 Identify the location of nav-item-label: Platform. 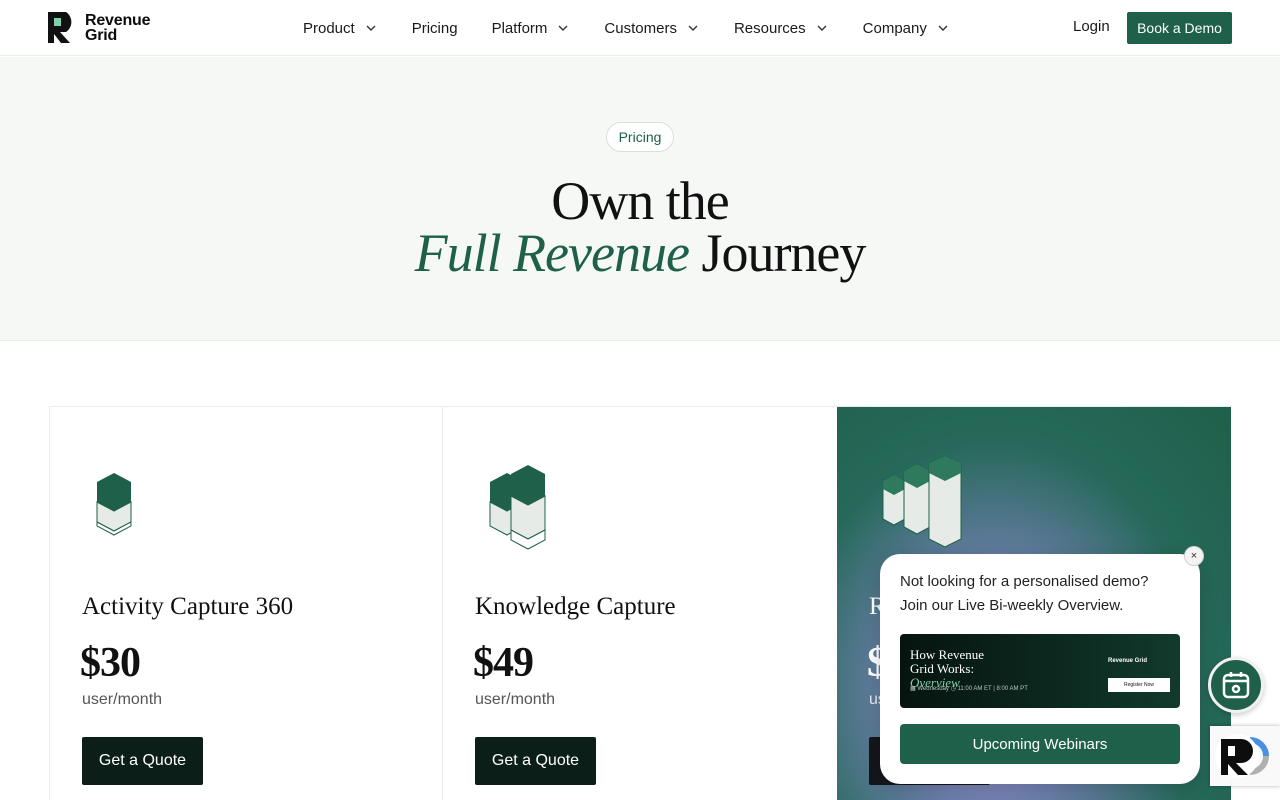
(519, 28).